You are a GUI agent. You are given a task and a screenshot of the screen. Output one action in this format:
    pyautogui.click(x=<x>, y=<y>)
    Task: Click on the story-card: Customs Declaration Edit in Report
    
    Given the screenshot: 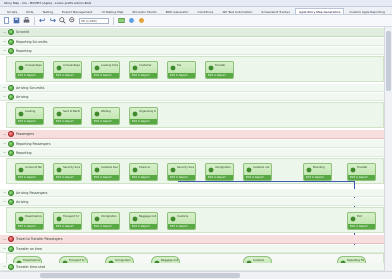 What is the action you would take?
    pyautogui.click(x=105, y=172)
    